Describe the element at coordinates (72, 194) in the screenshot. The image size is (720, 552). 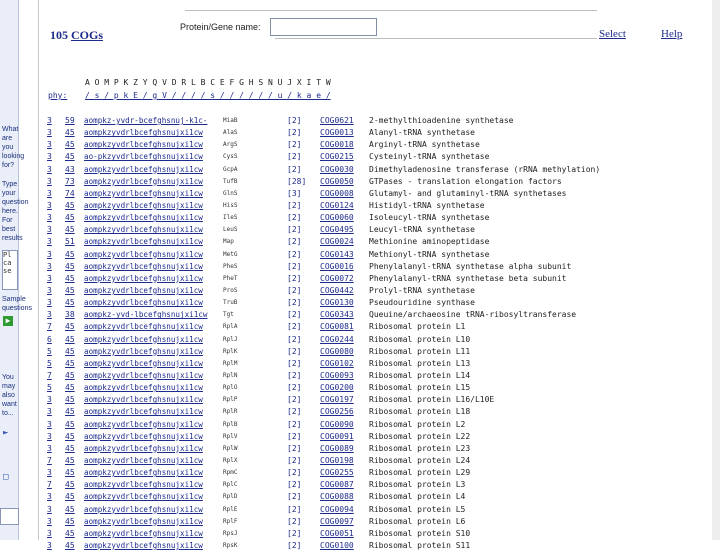
I see `row-number-link: 74` at that location.